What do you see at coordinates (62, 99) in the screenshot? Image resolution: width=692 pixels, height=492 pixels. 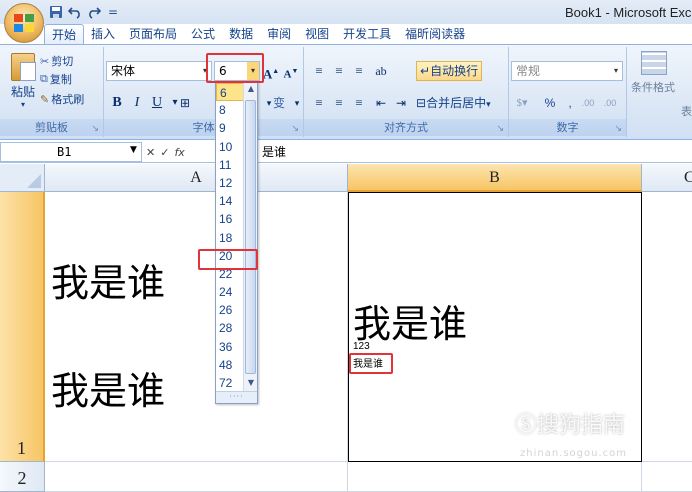 I see `format-painter-button: ✎ 格式刷` at bounding box center [62, 99].